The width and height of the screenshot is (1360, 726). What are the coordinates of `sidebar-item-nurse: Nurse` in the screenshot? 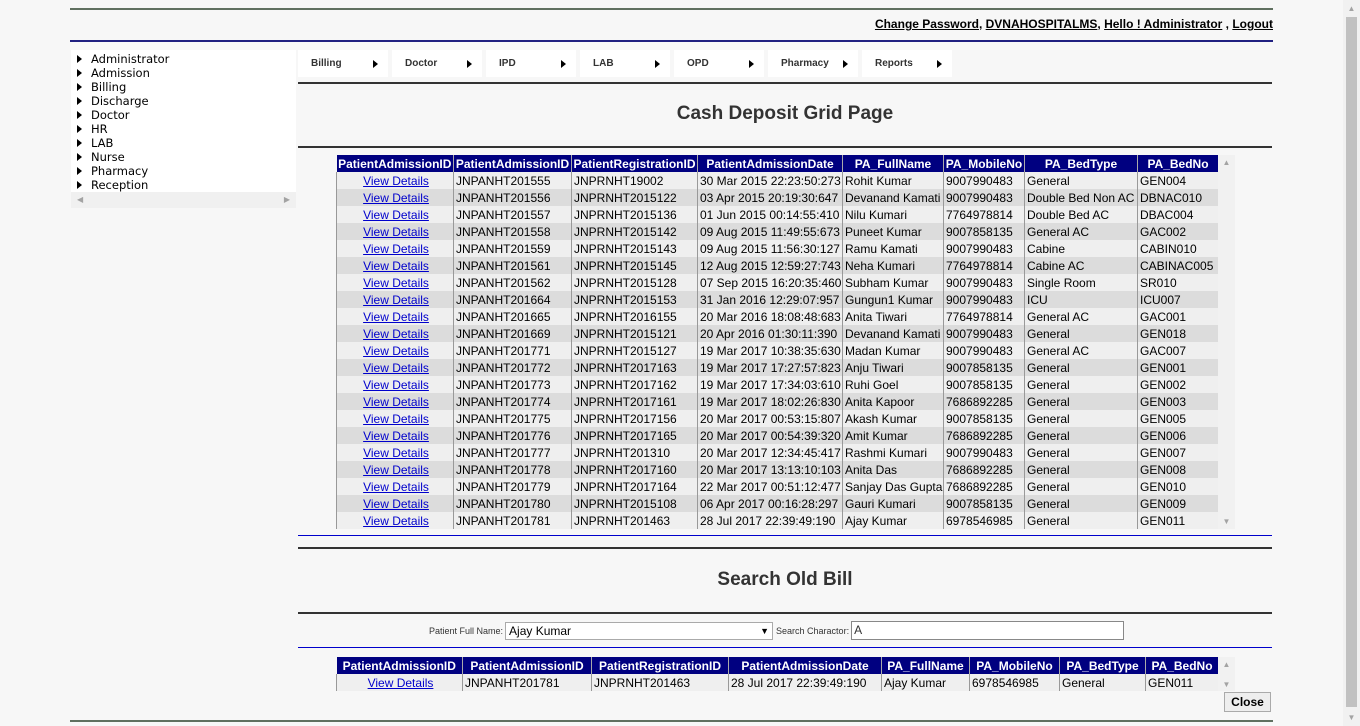 It's located at (183, 157).